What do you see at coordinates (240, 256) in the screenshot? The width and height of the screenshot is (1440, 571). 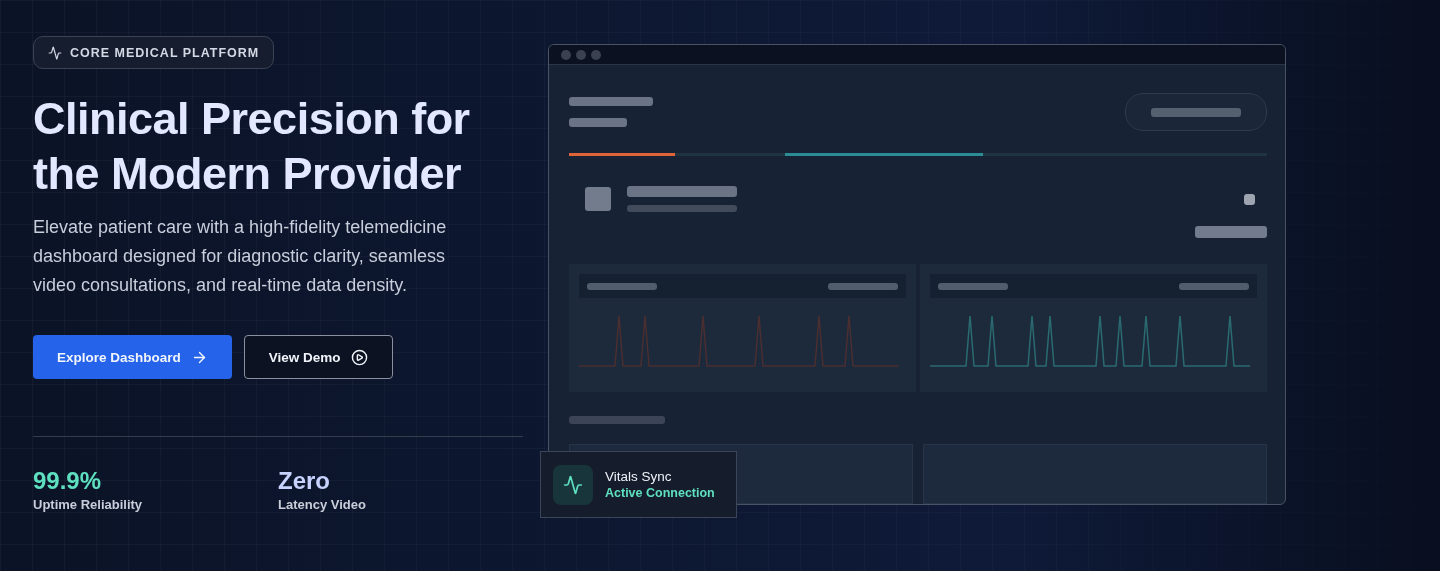 I see `hero-description: Elevate patient care with a high-fidelity telemedicine dashboard designed for diagnostic clarity, seamless video consultations, and real-time data density.` at bounding box center [240, 256].